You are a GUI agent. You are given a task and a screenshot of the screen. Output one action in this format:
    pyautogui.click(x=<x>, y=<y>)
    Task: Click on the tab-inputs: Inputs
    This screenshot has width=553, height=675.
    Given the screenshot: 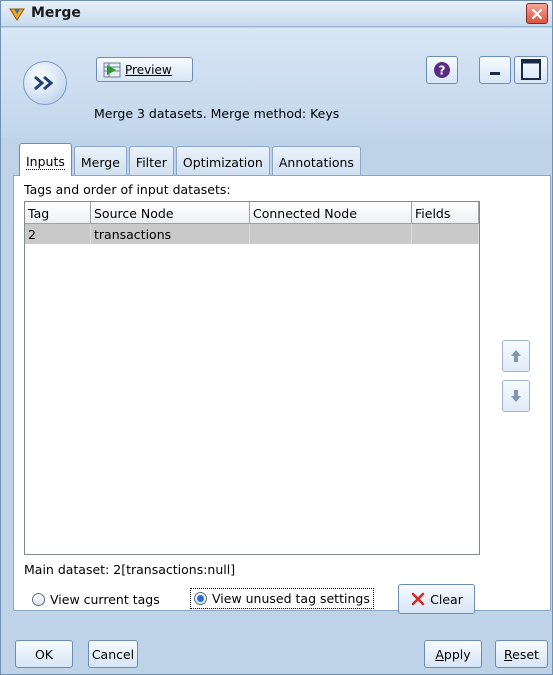 What is the action you would take?
    pyautogui.click(x=45, y=159)
    